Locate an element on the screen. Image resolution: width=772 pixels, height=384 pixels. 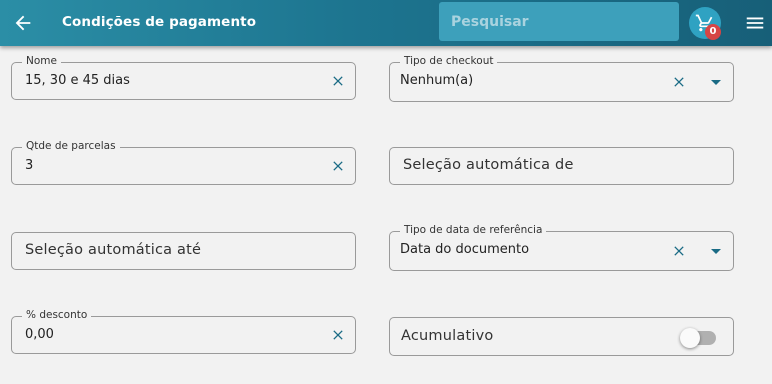
menu-button is located at coordinates (755, 23).